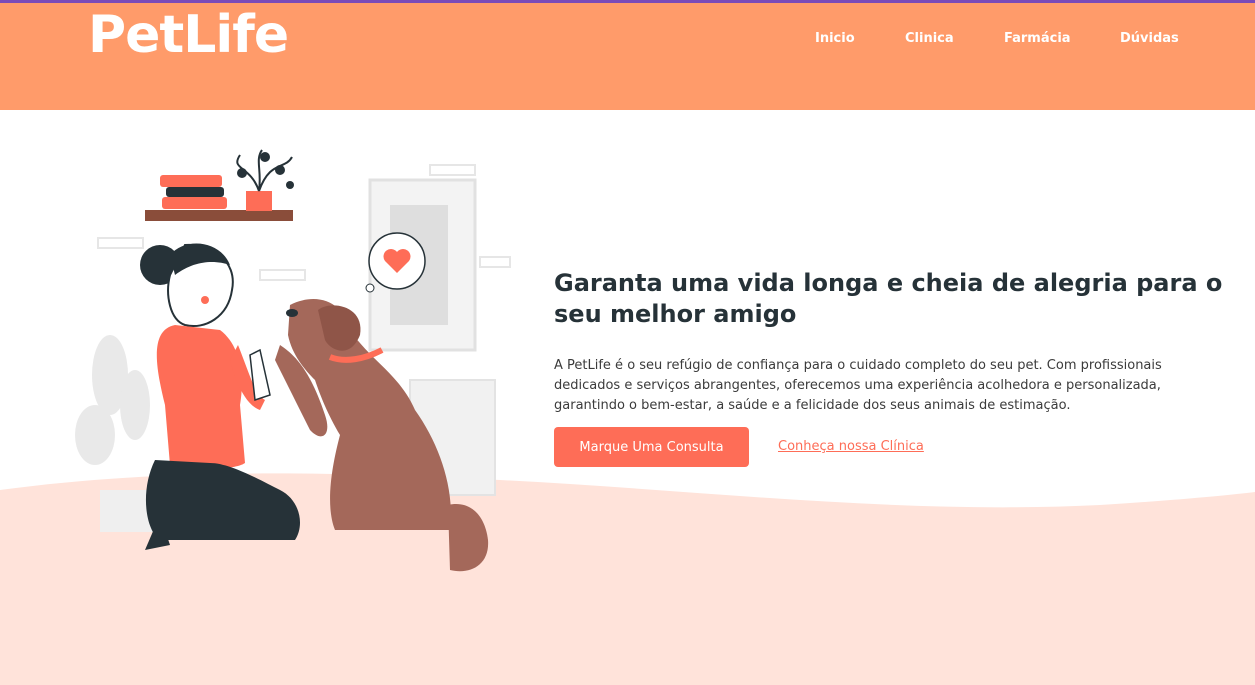  I want to click on shelf, so click(219, 185).